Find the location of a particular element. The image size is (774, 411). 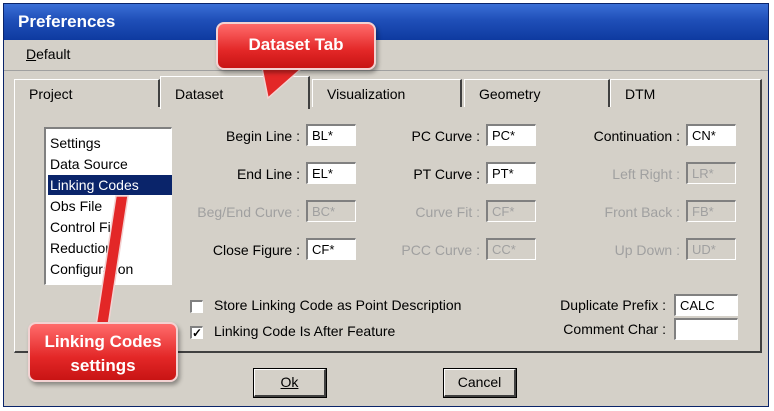

dataset-tab-callout: Dataset Tab is located at coordinates (296, 46).